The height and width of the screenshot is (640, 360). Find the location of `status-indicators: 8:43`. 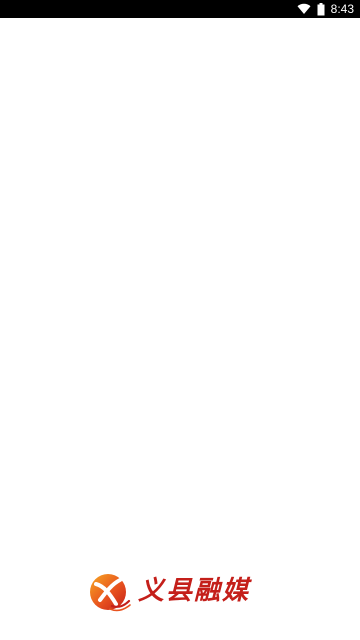

status-indicators: 8:43 is located at coordinates (325, 9).